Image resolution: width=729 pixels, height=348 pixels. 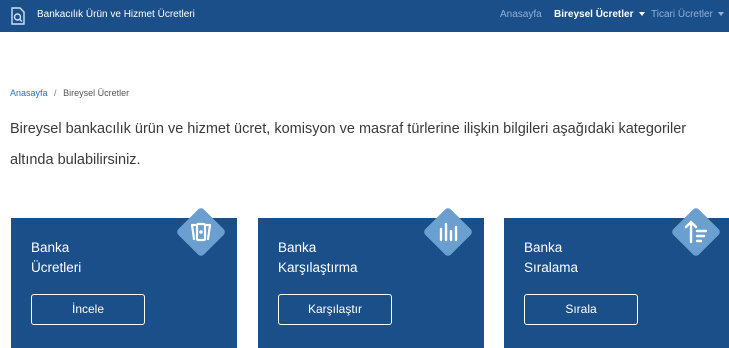 I want to click on breadcrumb: Anasayfa / Bireysel Ücretler, so click(x=69, y=93).